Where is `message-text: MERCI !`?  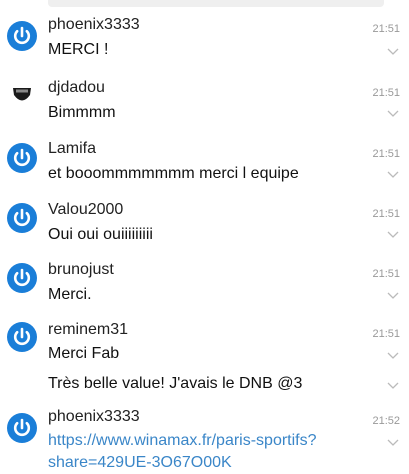 message-text: MERCI ! is located at coordinates (78, 49).